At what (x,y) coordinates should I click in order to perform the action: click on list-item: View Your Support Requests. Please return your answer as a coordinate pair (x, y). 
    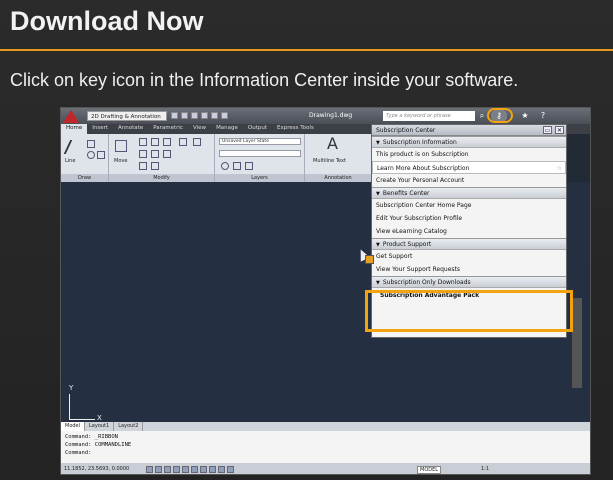
    Looking at the image, I should click on (469, 269).